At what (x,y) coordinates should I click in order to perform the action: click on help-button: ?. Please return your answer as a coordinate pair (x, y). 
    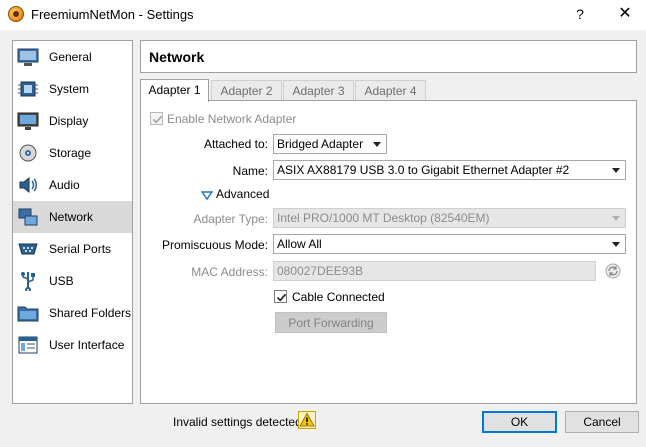
    Looking at the image, I should click on (580, 14).